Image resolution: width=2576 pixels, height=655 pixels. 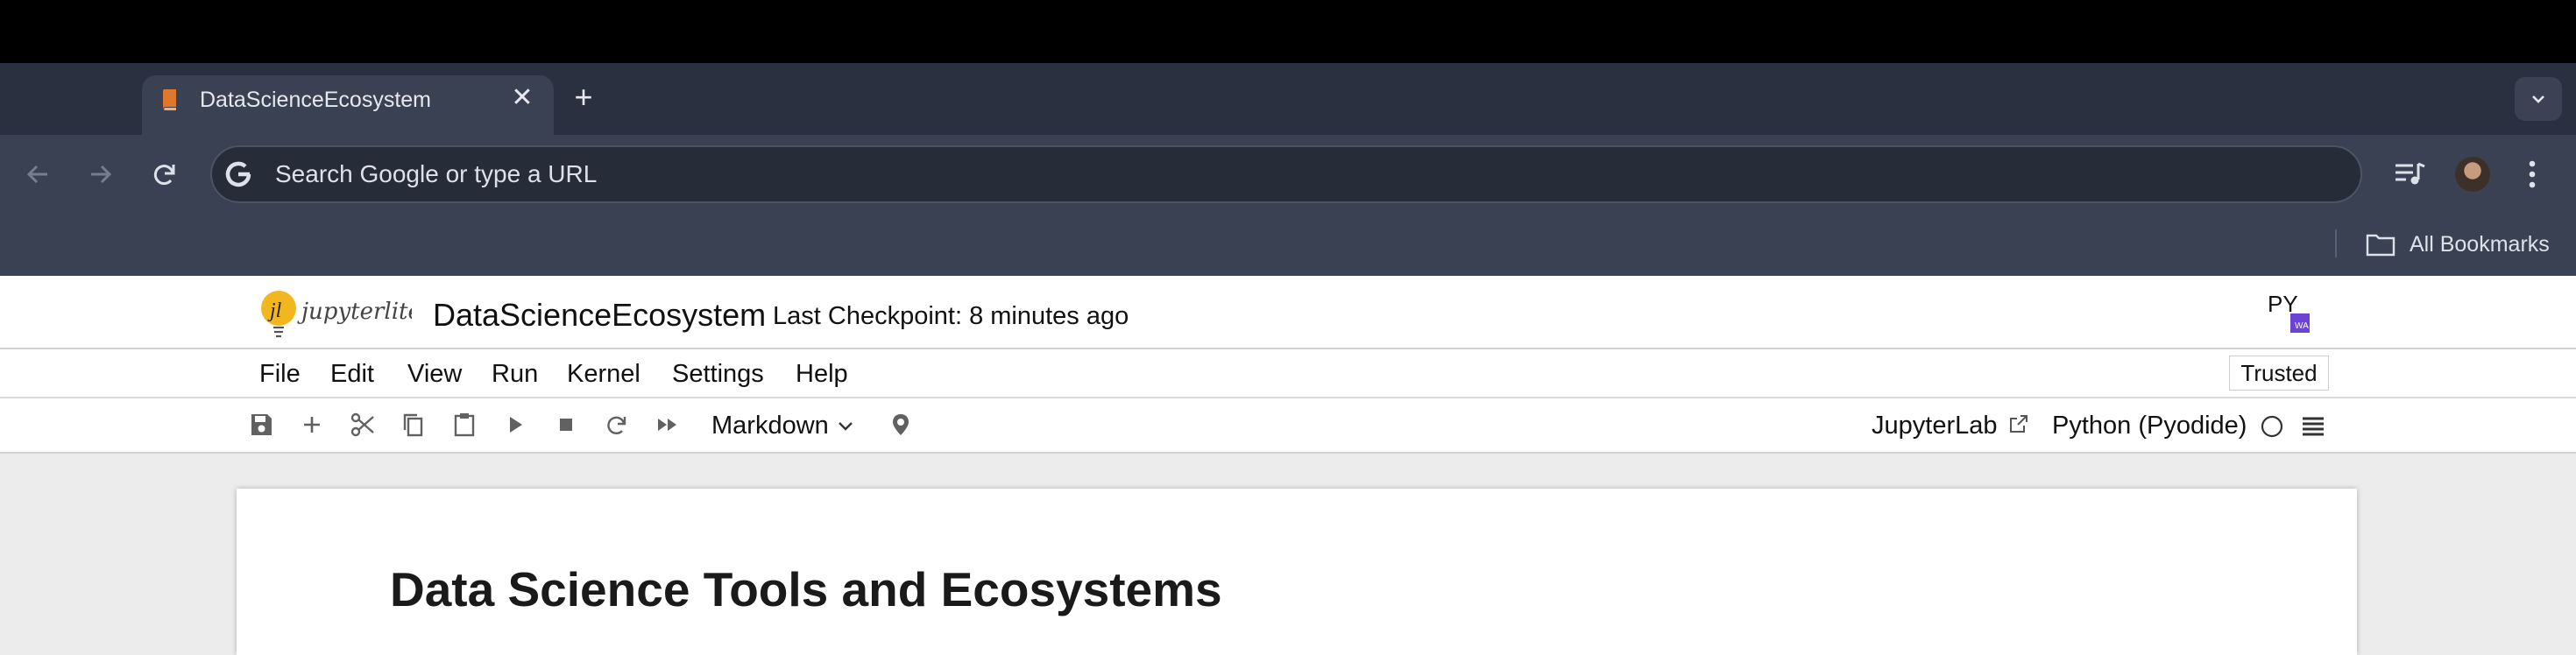 I want to click on svg-text: PY, so click(x=2283, y=304).